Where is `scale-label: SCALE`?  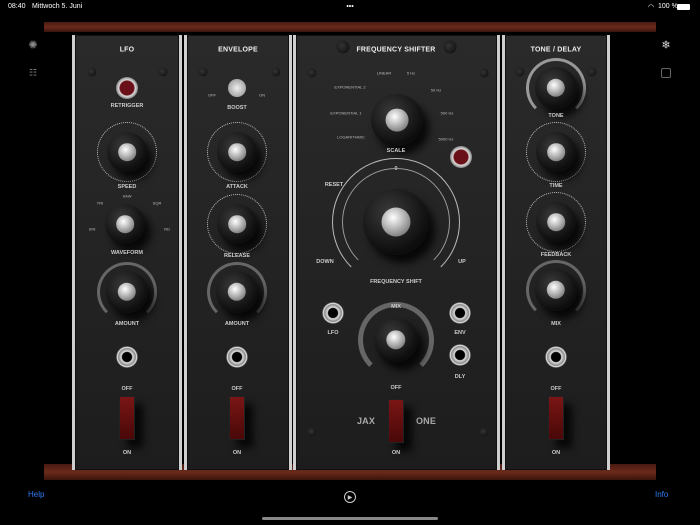 scale-label: SCALE is located at coordinates (396, 151).